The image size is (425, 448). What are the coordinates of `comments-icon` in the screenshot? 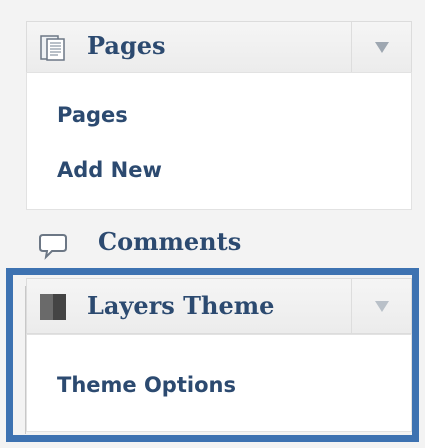 It's located at (53, 247).